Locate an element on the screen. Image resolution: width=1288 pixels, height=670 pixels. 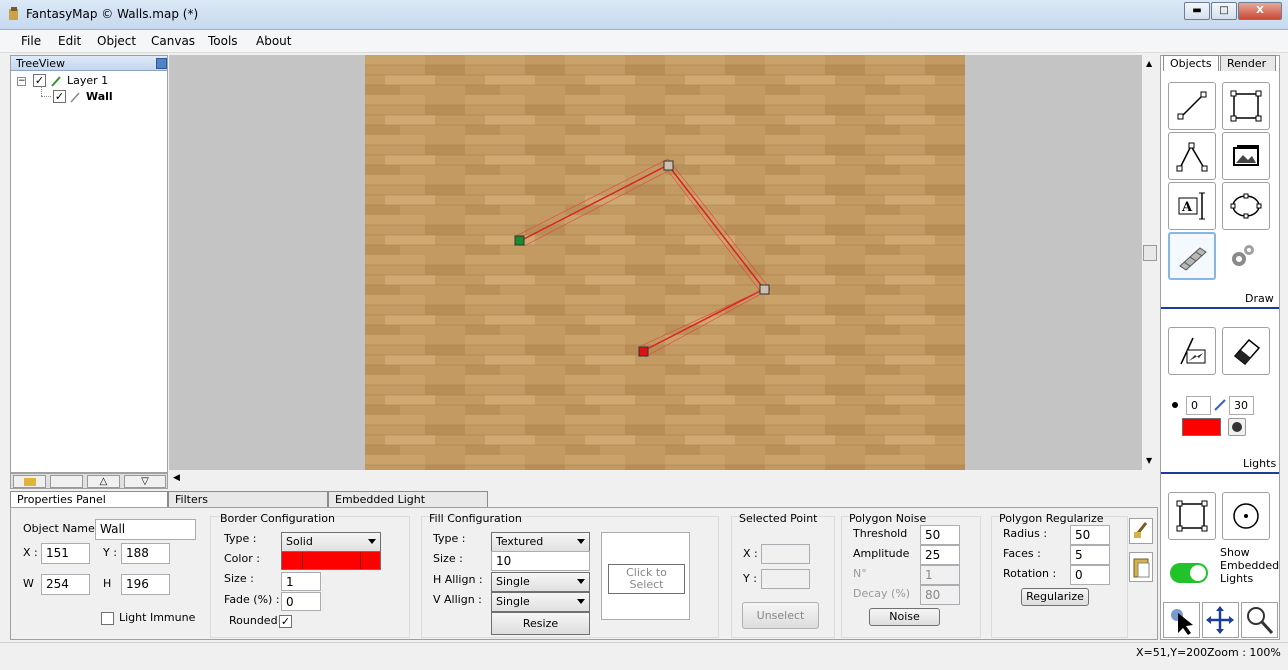
pan-move-button is located at coordinates (1220, 620).